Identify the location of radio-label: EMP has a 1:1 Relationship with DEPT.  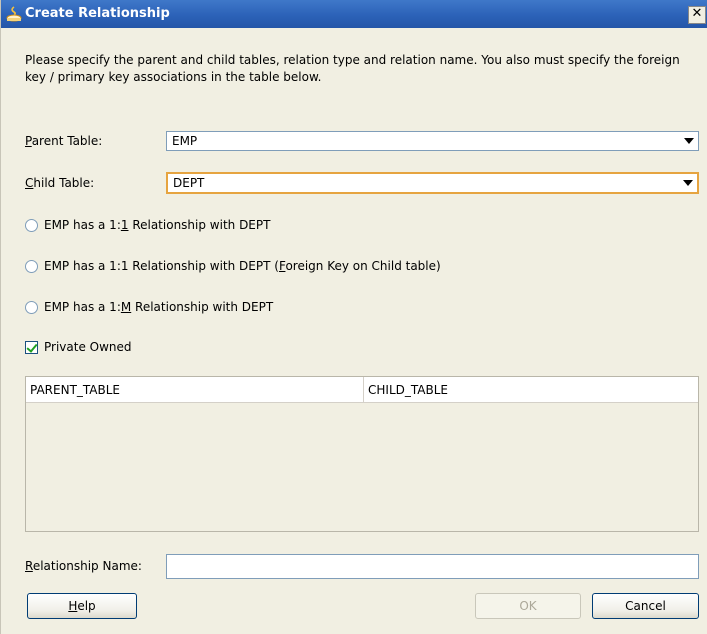
(157, 225).